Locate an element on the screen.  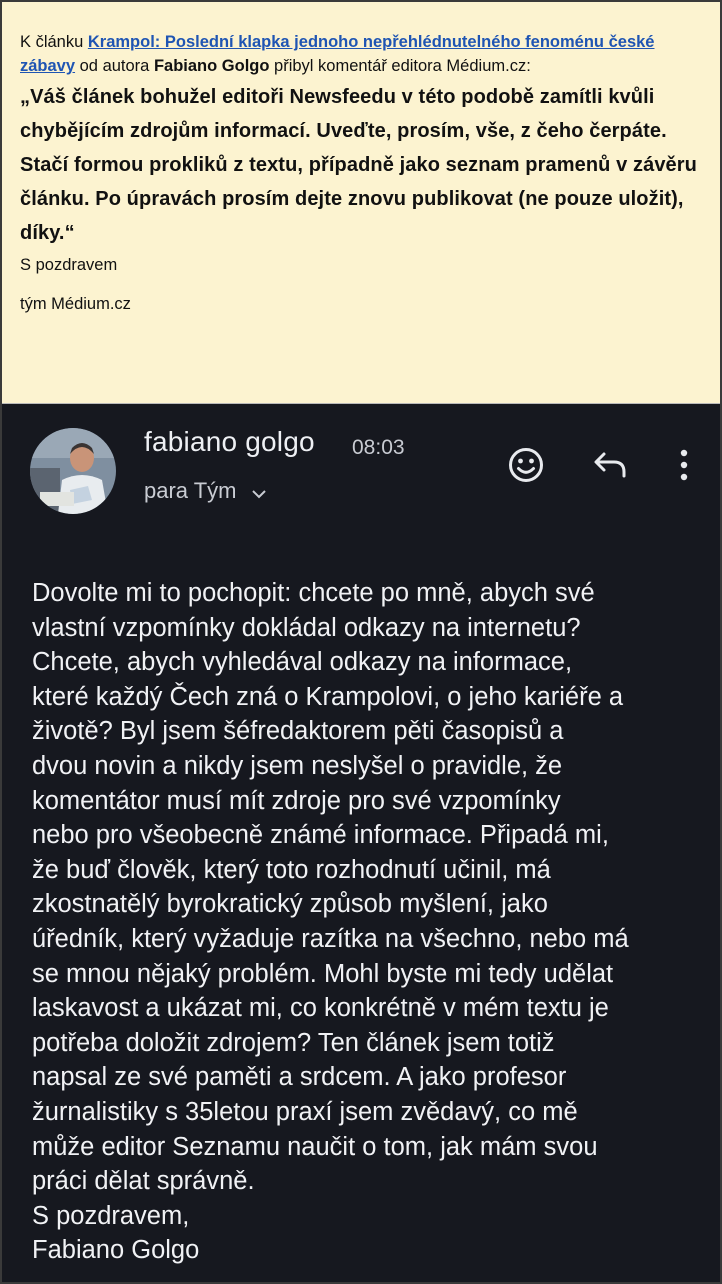
recipient-label: para Tým is located at coordinates (190, 490).